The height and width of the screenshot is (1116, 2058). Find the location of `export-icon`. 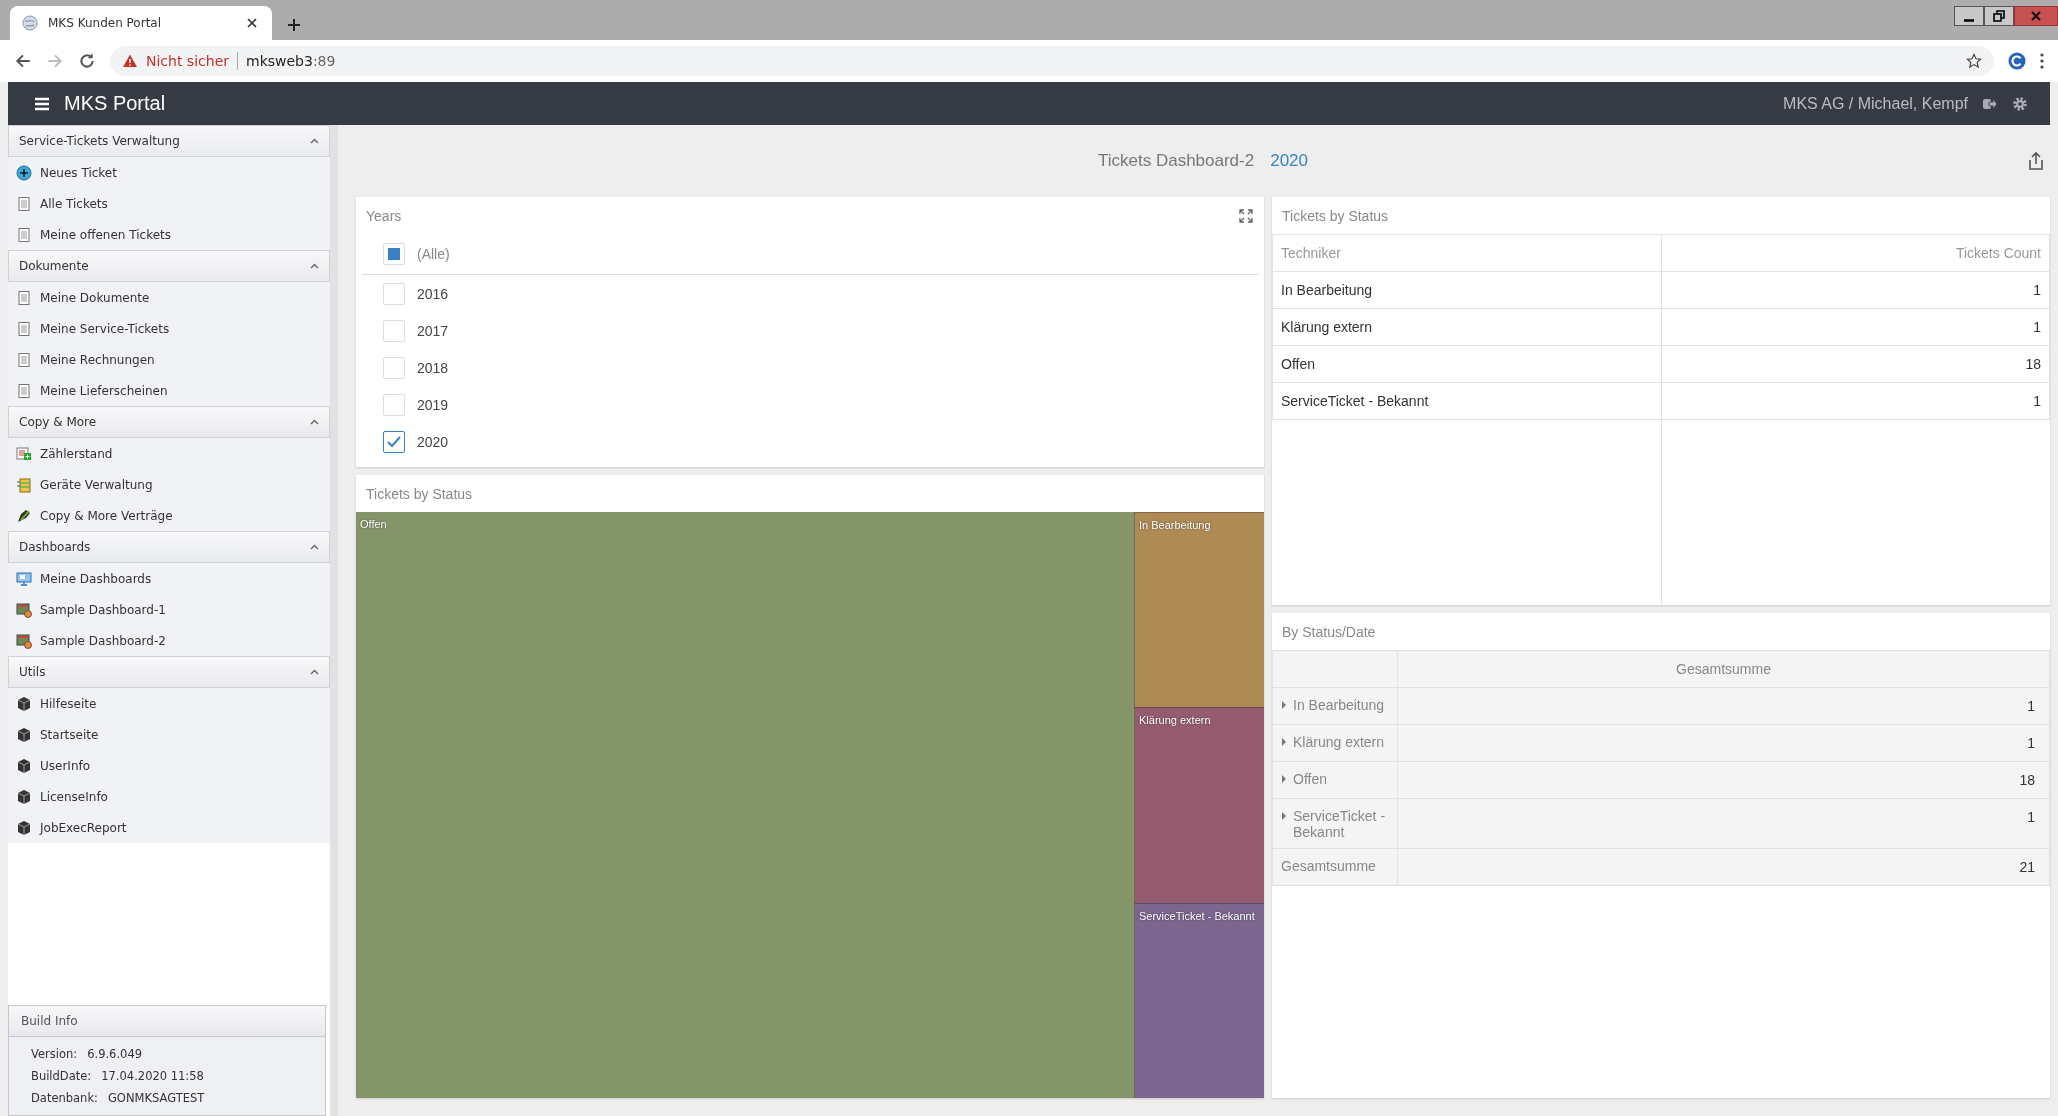

export-icon is located at coordinates (2036, 161).